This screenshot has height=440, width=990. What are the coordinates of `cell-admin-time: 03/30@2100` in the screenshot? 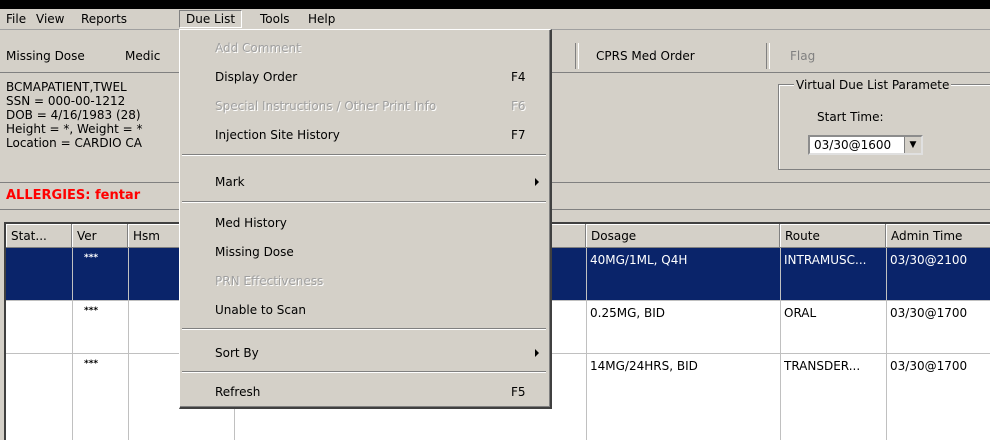 It's located at (929, 260).